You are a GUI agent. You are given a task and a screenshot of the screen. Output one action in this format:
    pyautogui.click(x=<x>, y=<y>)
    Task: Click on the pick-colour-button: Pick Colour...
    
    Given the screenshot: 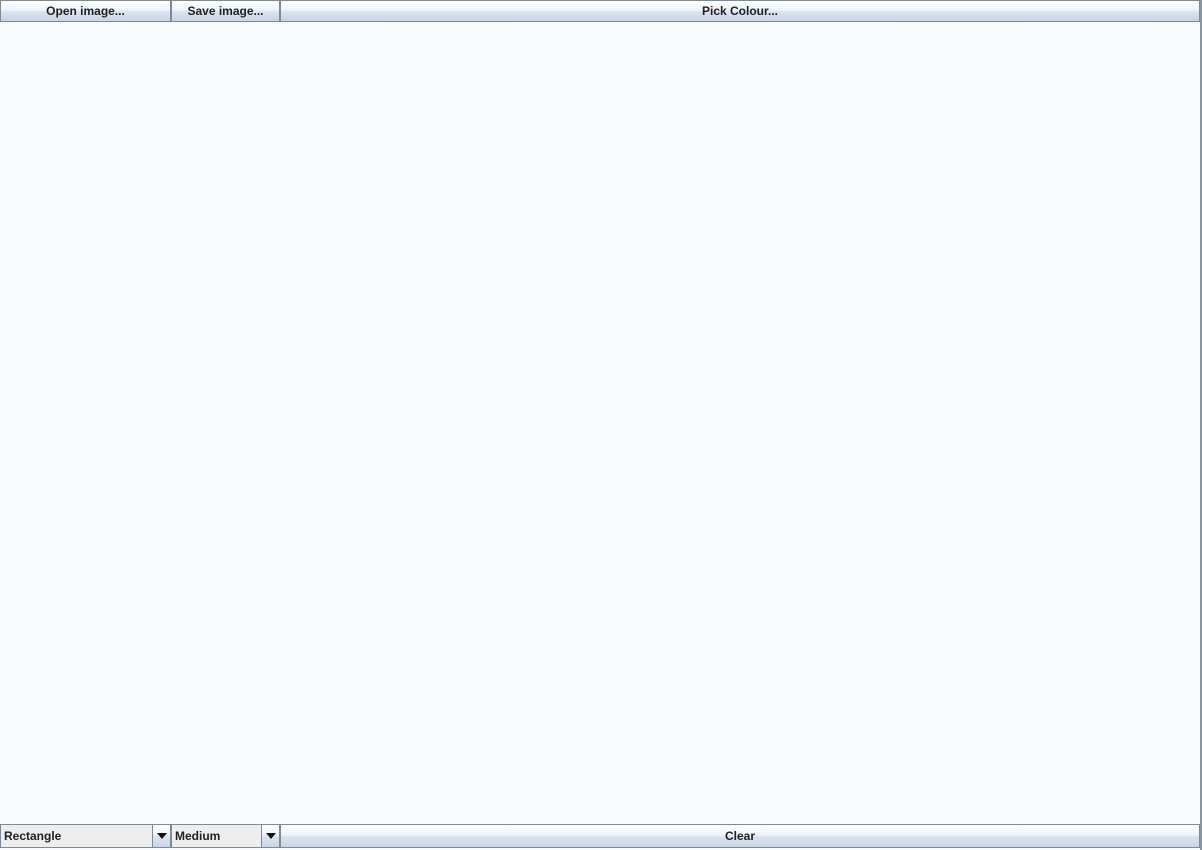 What is the action you would take?
    pyautogui.click(x=740, y=11)
    